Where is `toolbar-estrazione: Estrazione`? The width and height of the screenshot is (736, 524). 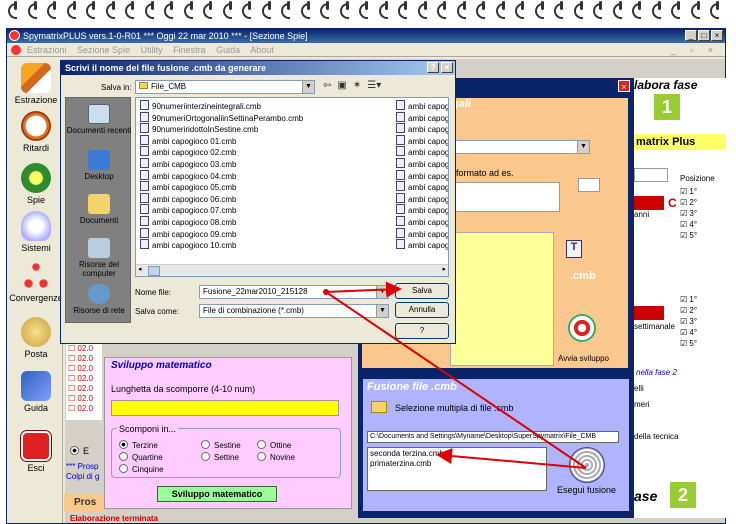
toolbar-estrazione: Estrazione is located at coordinates (36, 84).